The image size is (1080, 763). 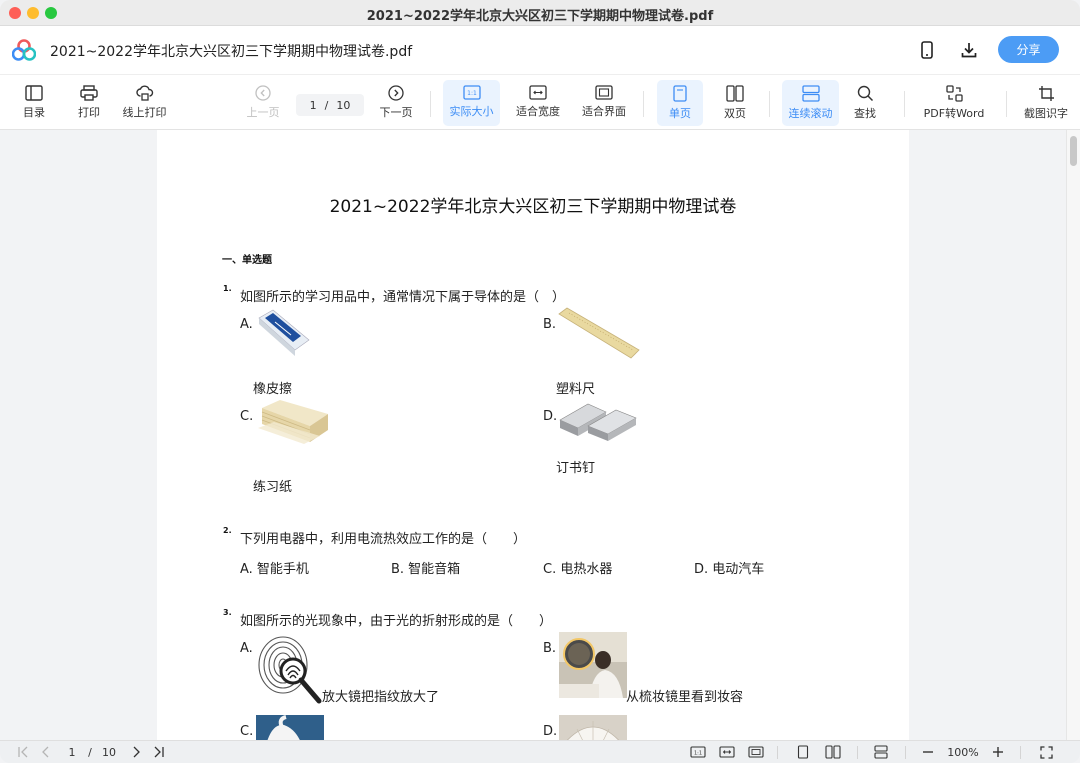 What do you see at coordinates (263, 93) in the screenshot?
I see `chevron-left-circle-icon` at bounding box center [263, 93].